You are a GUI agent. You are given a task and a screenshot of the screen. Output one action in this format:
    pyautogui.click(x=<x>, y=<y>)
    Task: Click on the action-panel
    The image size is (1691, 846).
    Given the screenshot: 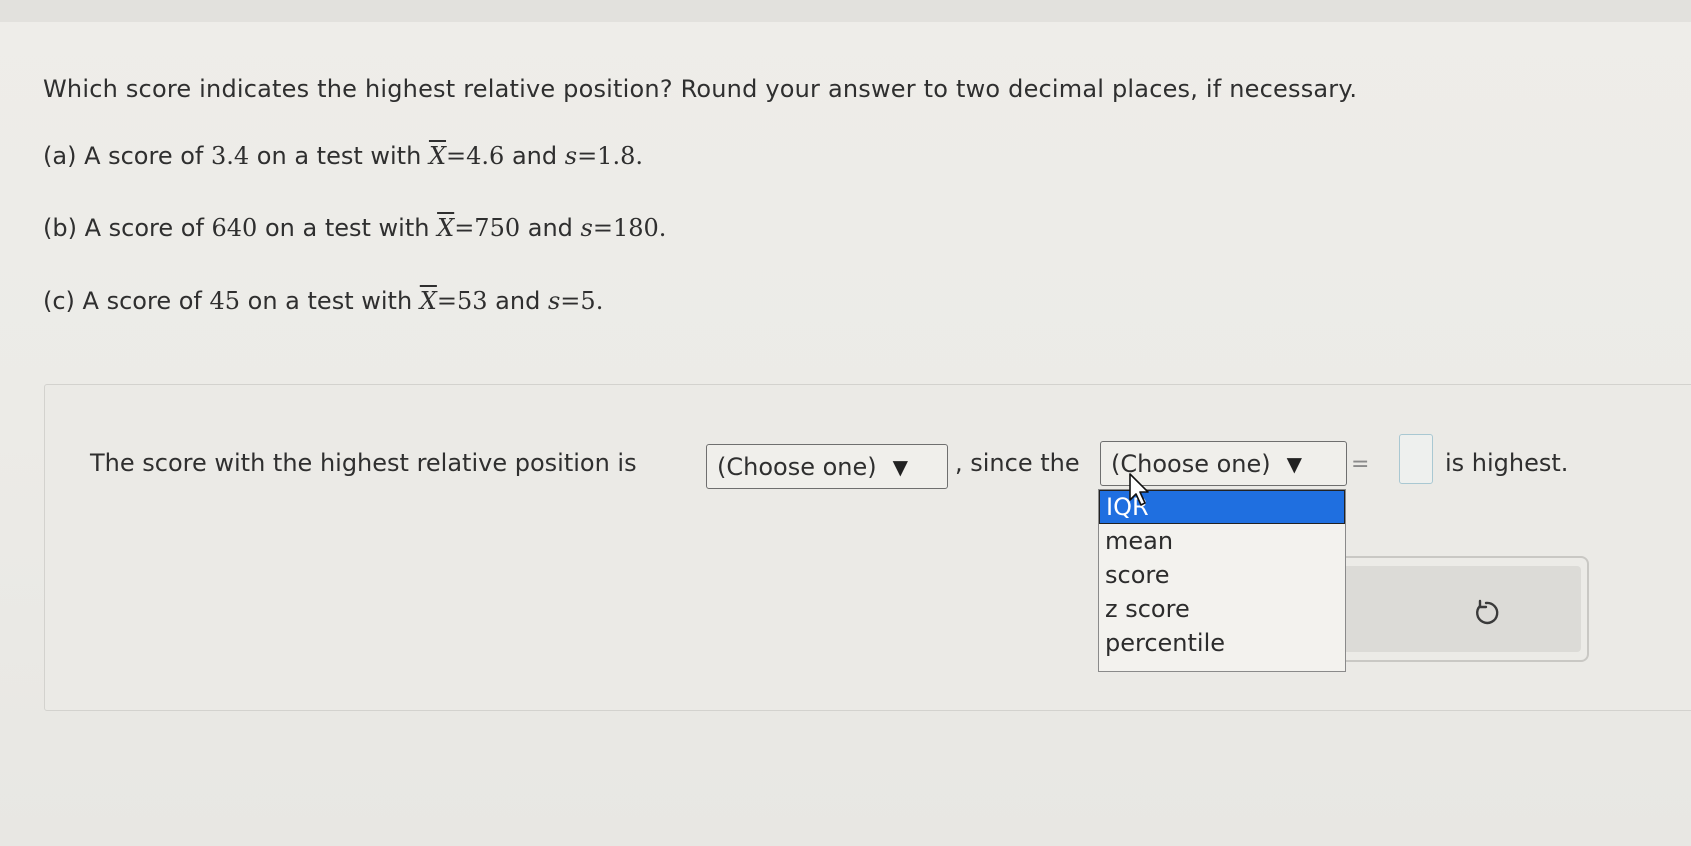 What is the action you would take?
    pyautogui.click(x=1457, y=609)
    